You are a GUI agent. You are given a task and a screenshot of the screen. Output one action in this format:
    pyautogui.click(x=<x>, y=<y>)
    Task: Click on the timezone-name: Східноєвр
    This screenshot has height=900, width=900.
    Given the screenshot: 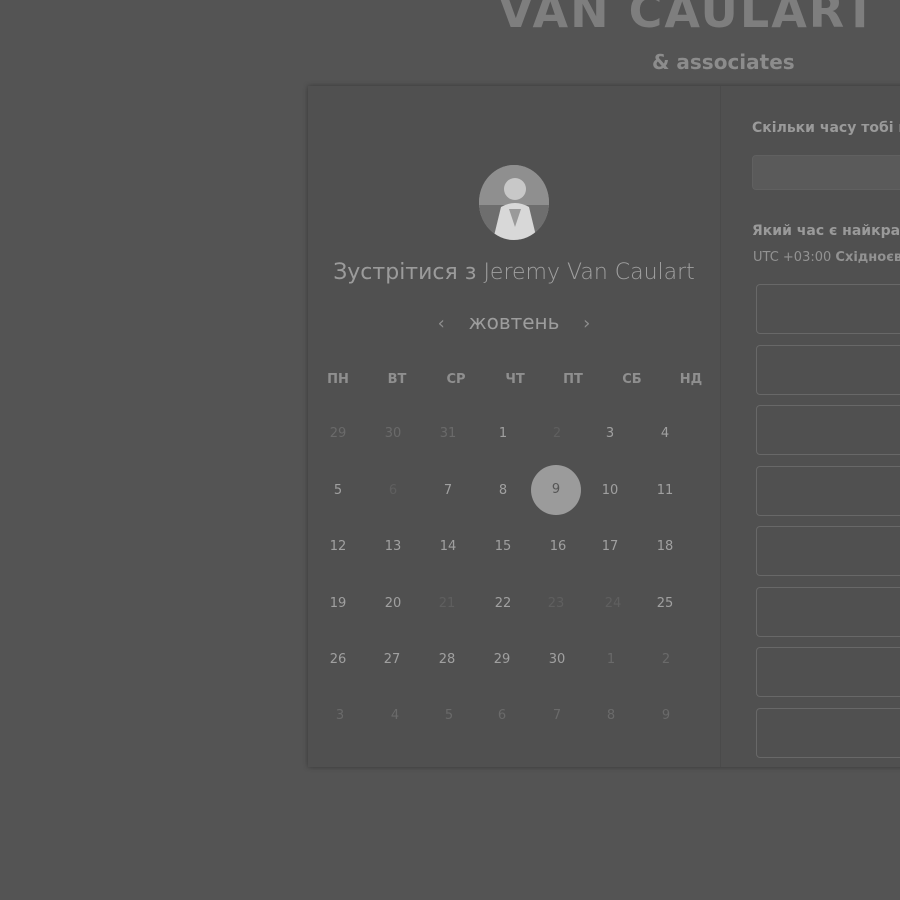 What is the action you would take?
    pyautogui.click(x=867, y=257)
    